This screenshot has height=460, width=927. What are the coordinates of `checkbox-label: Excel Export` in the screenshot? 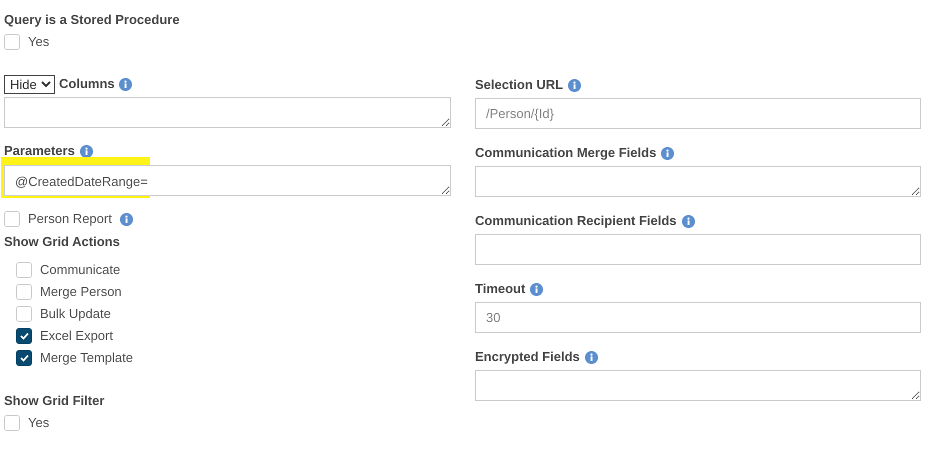 It's located at (76, 336).